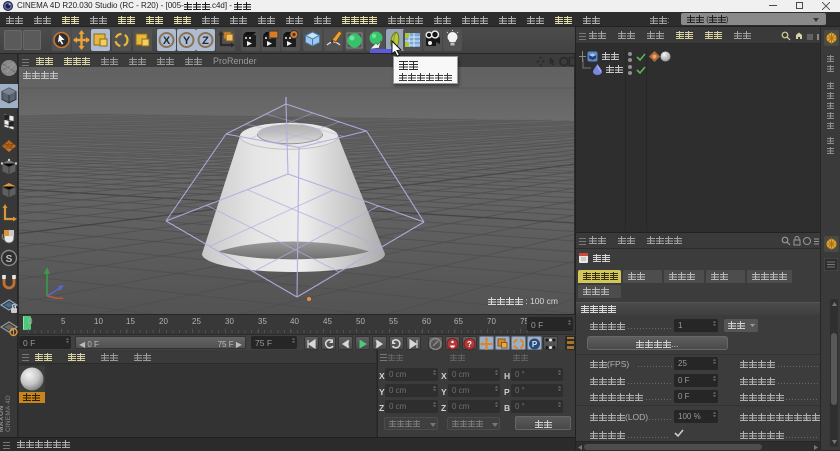  What do you see at coordinates (535, 344) in the screenshot?
I see `svg-text: P` at bounding box center [535, 344].